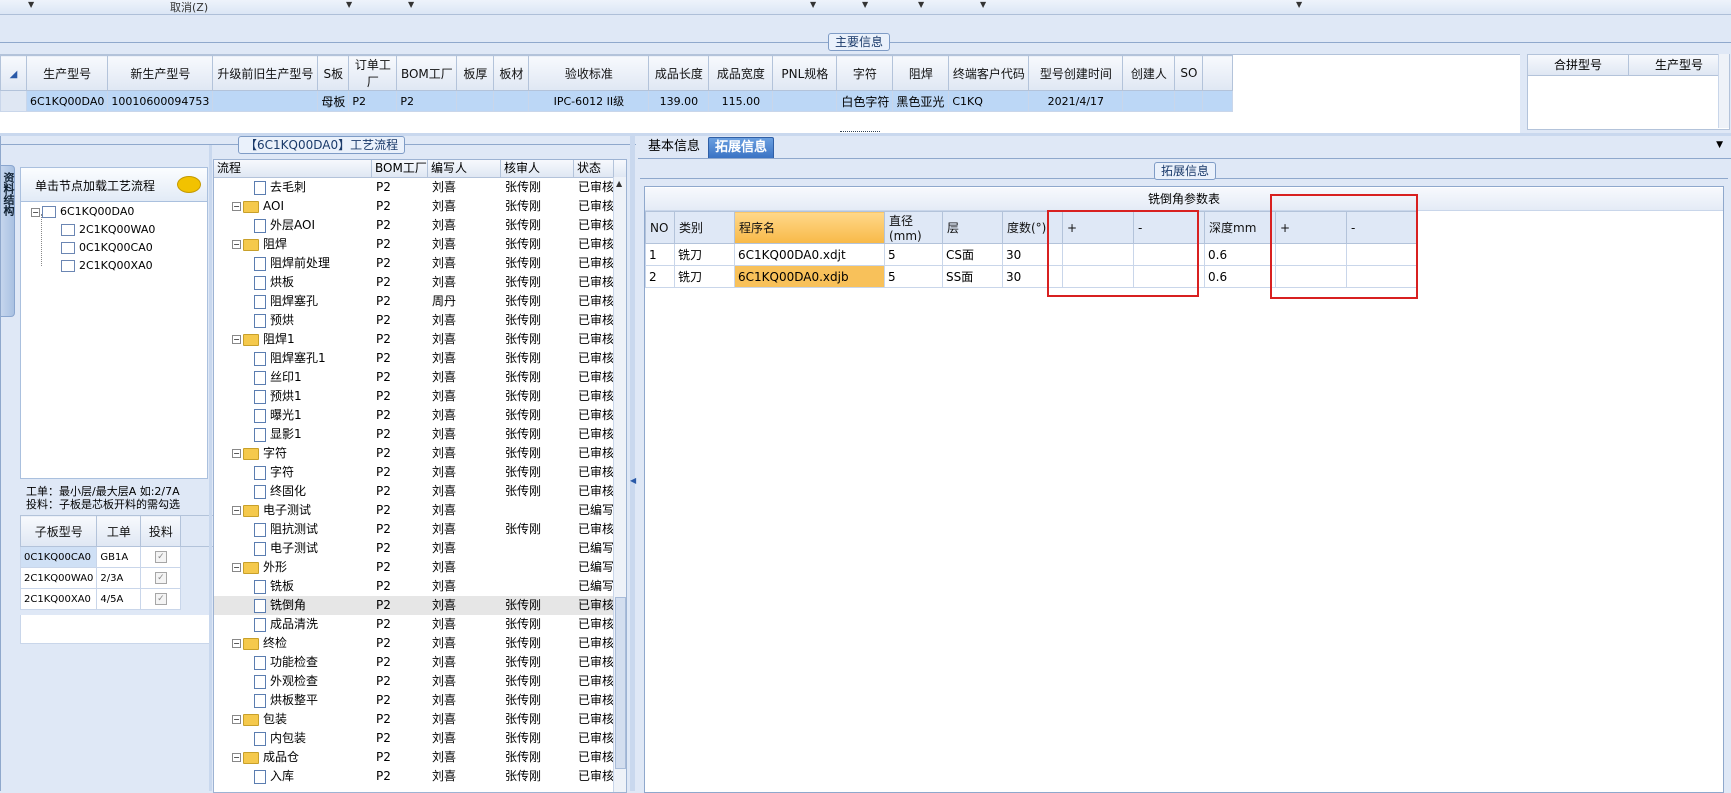  I want to click on col-header: 直径(mm), so click(913, 227).